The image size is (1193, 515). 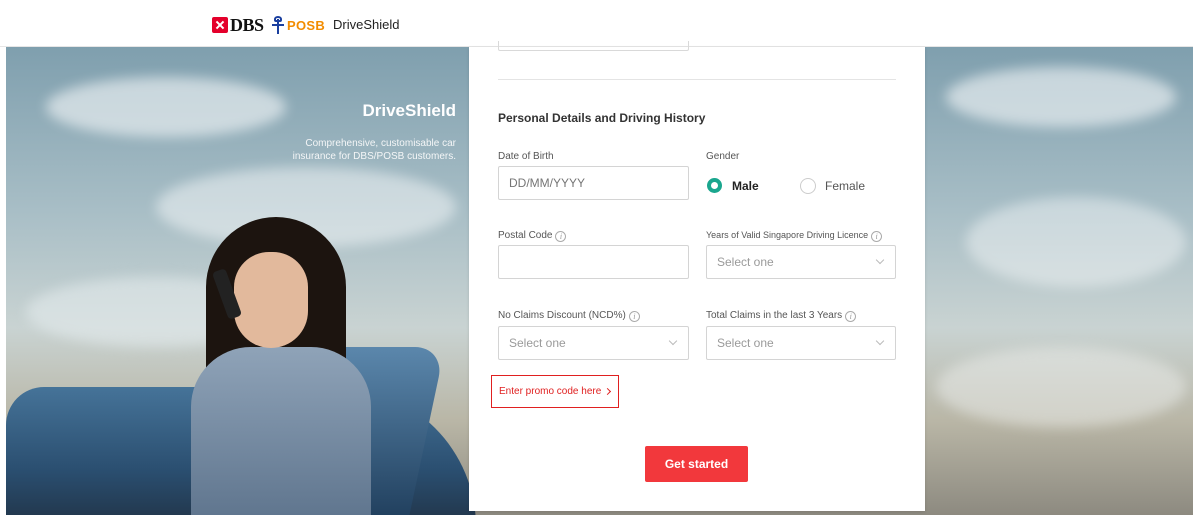 I want to click on dob-label: Date of Birth, so click(x=526, y=156).